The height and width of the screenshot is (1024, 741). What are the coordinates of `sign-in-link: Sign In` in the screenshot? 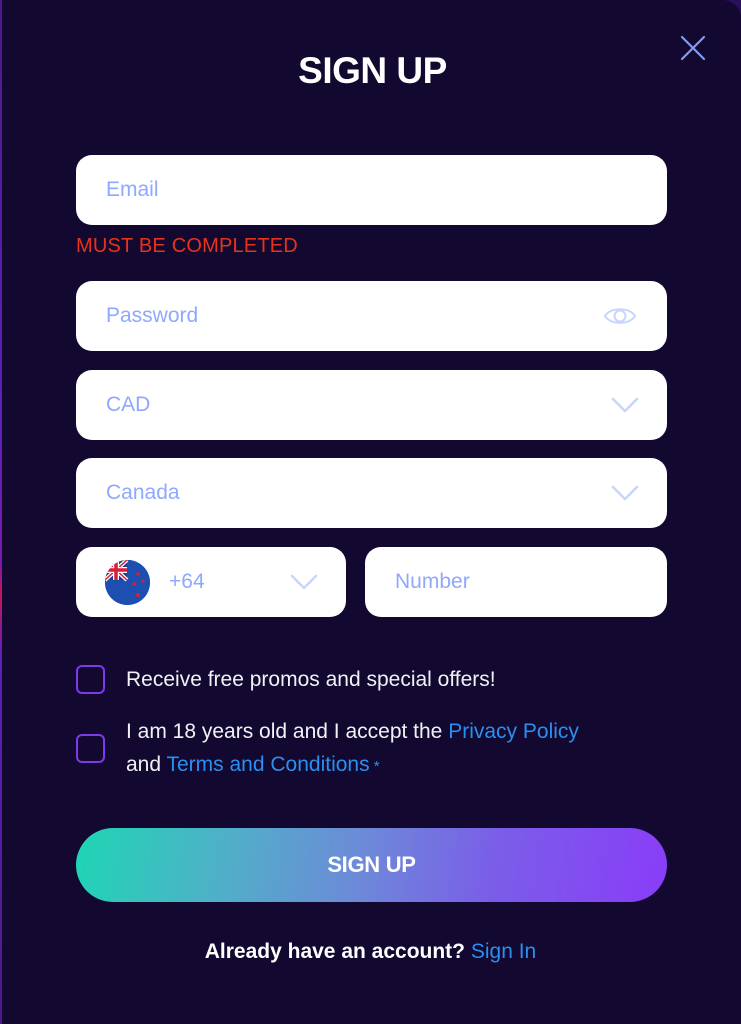 It's located at (503, 951).